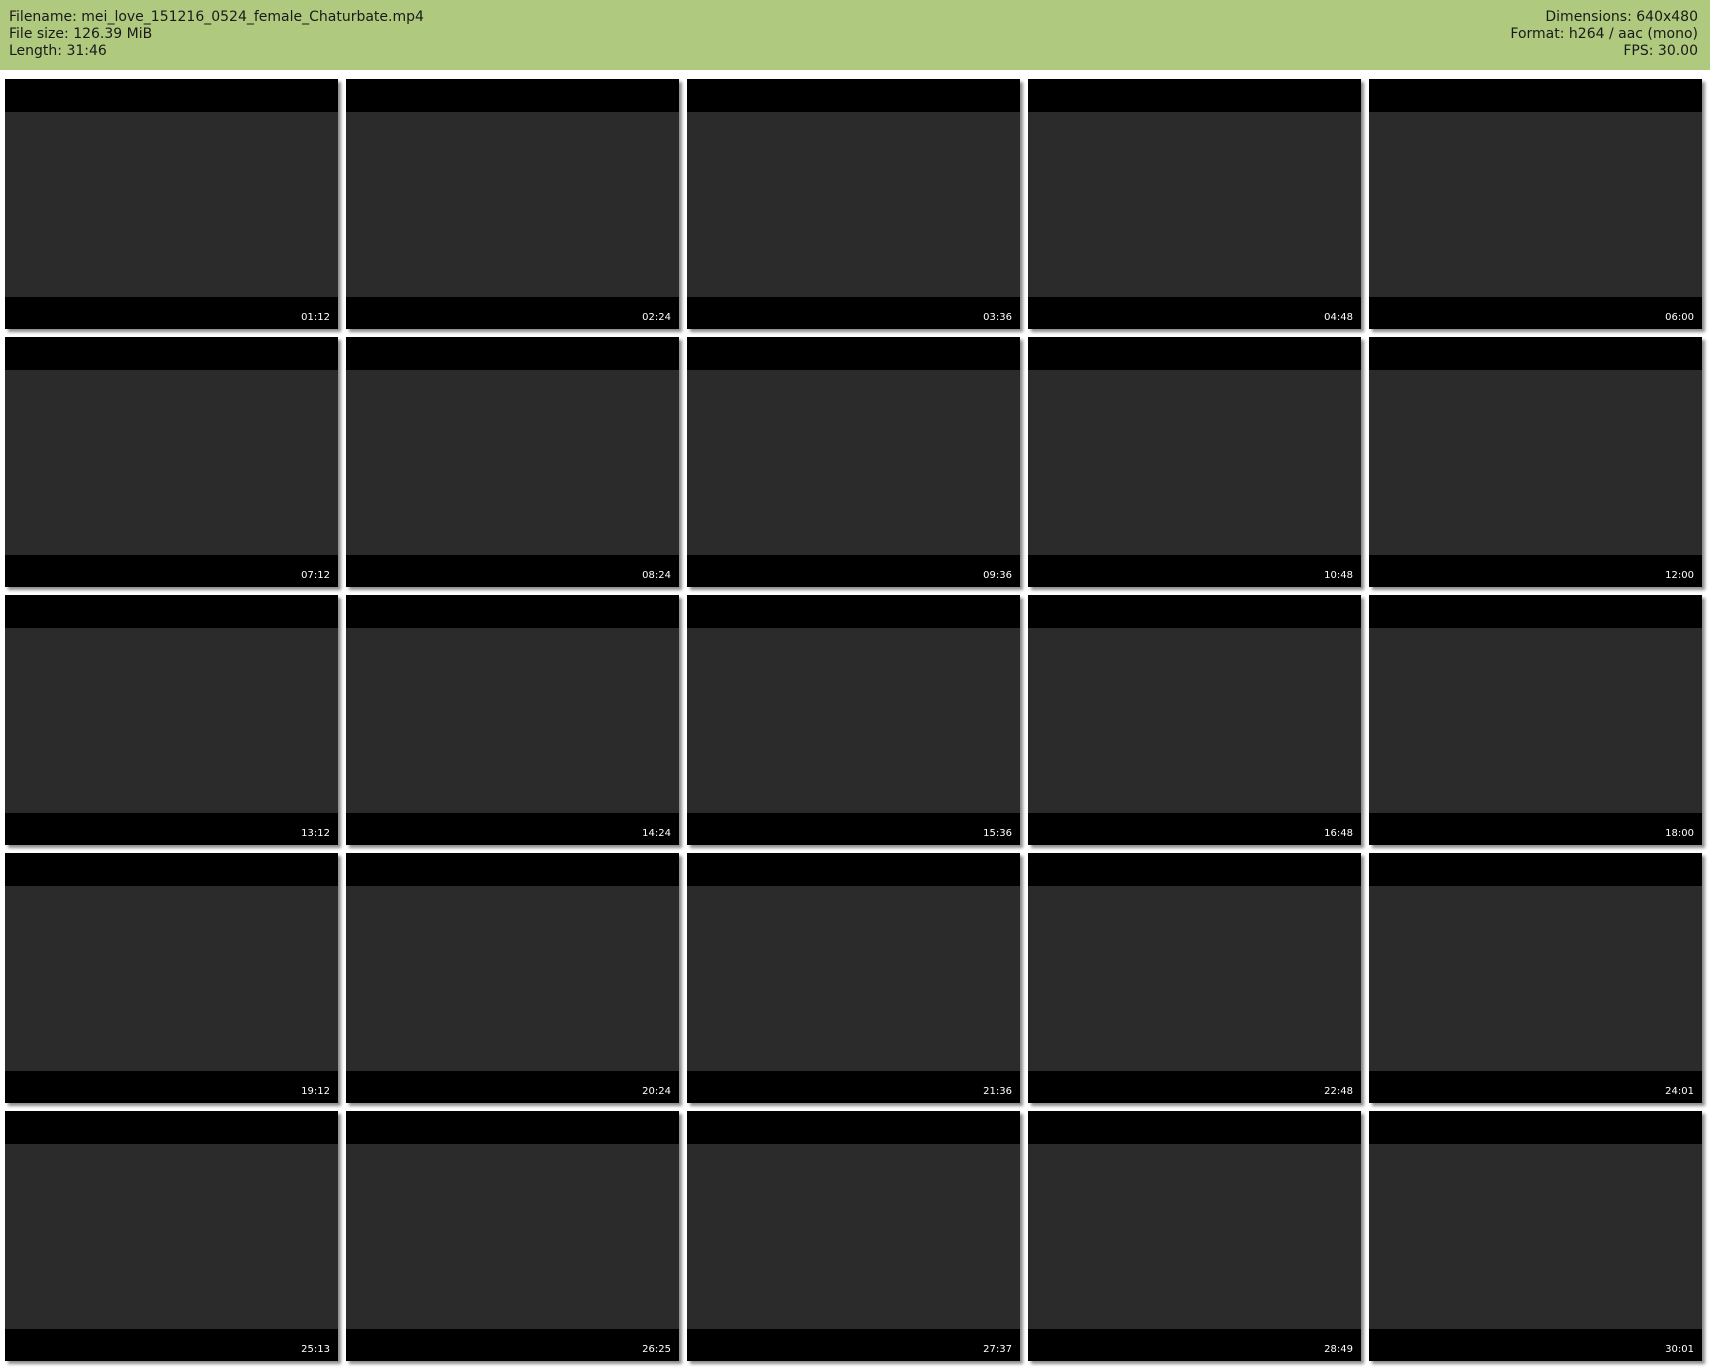 This screenshot has height=1370, width=1710. What do you see at coordinates (1679, 317) in the screenshot?
I see `frame-timestamp: 06:00` at bounding box center [1679, 317].